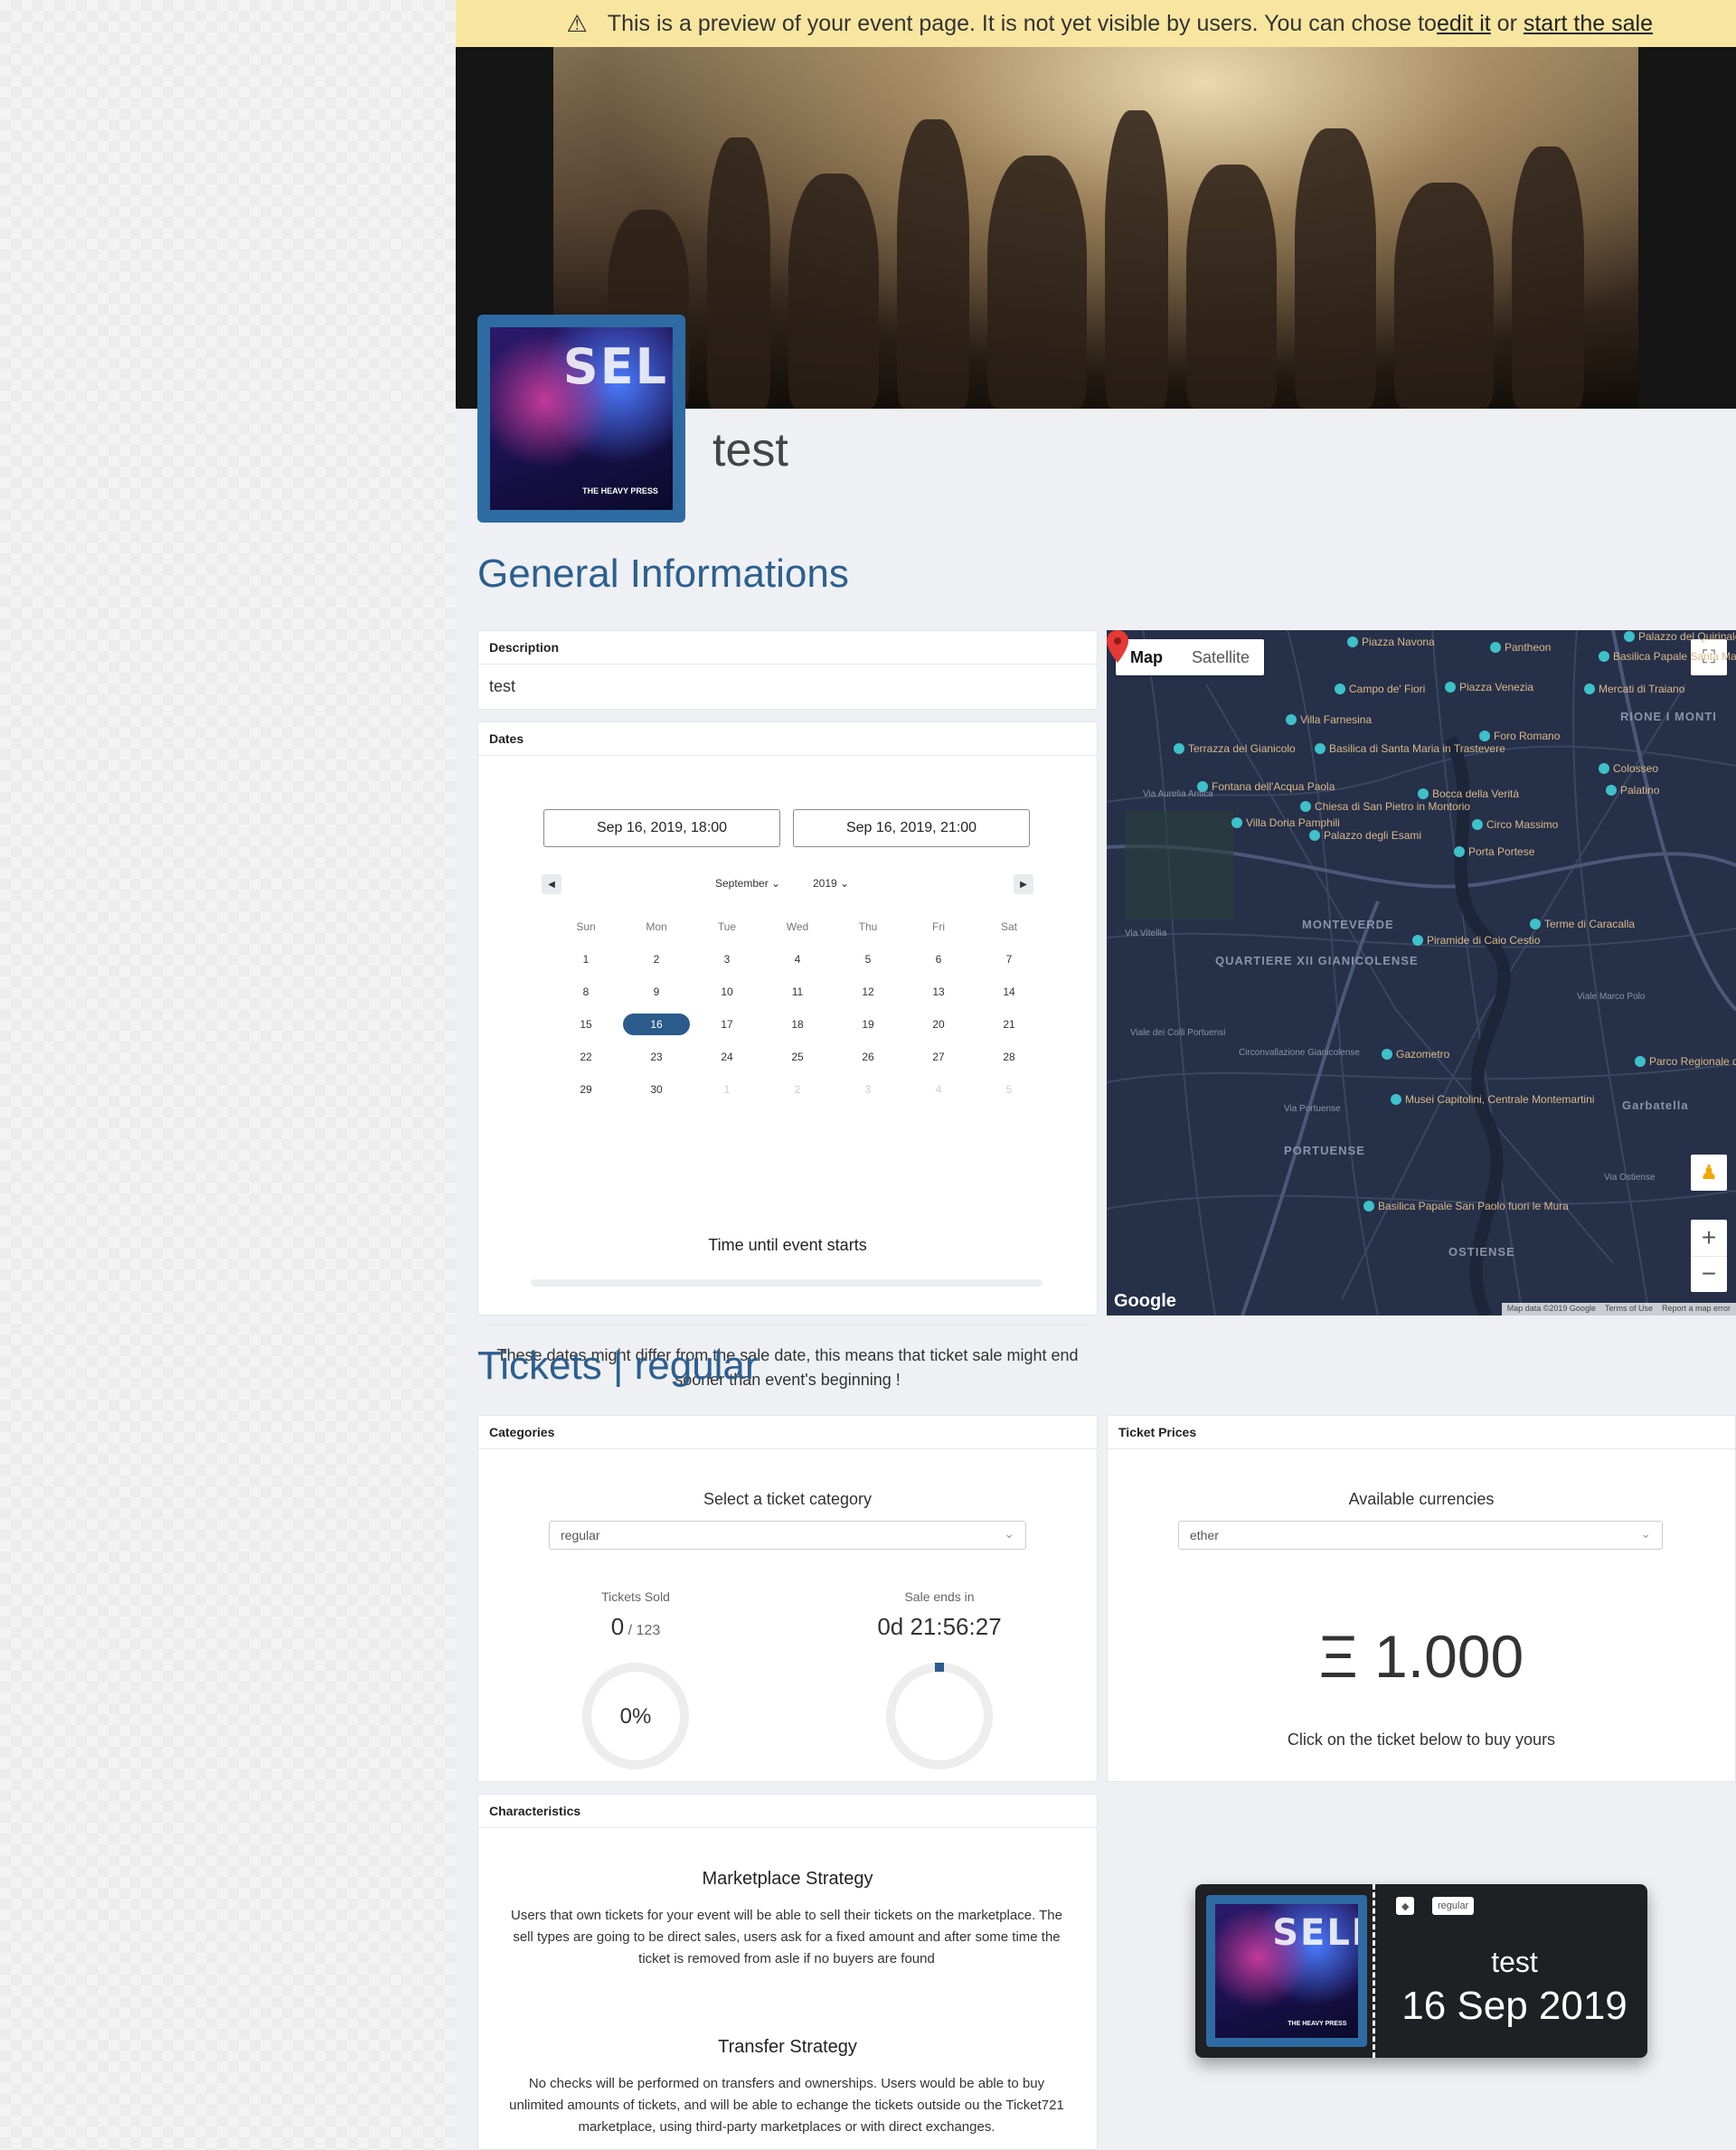 This screenshot has height=2150, width=1736. Describe the element at coordinates (1507, 23) in the screenshot. I see `banner-or-text: or` at that location.